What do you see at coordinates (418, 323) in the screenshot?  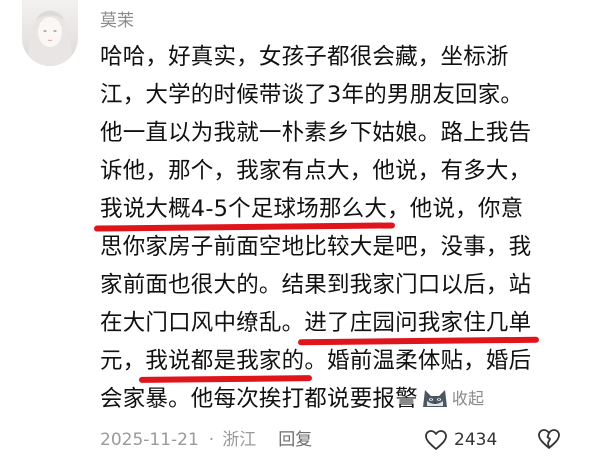 I see `highlighted-text: 进了庄园问我家住几单` at bounding box center [418, 323].